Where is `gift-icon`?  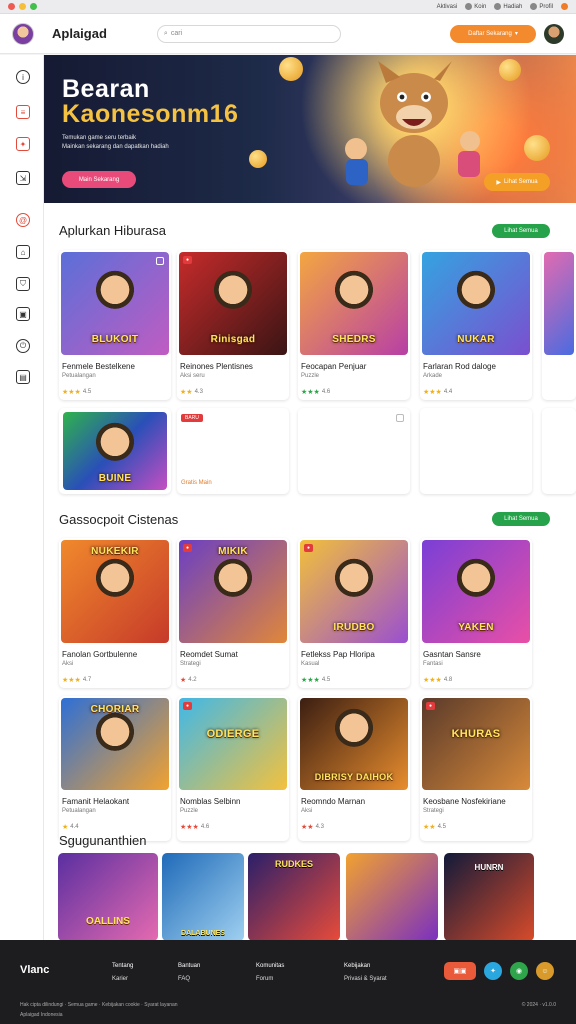 gift-icon is located at coordinates (498, 6).